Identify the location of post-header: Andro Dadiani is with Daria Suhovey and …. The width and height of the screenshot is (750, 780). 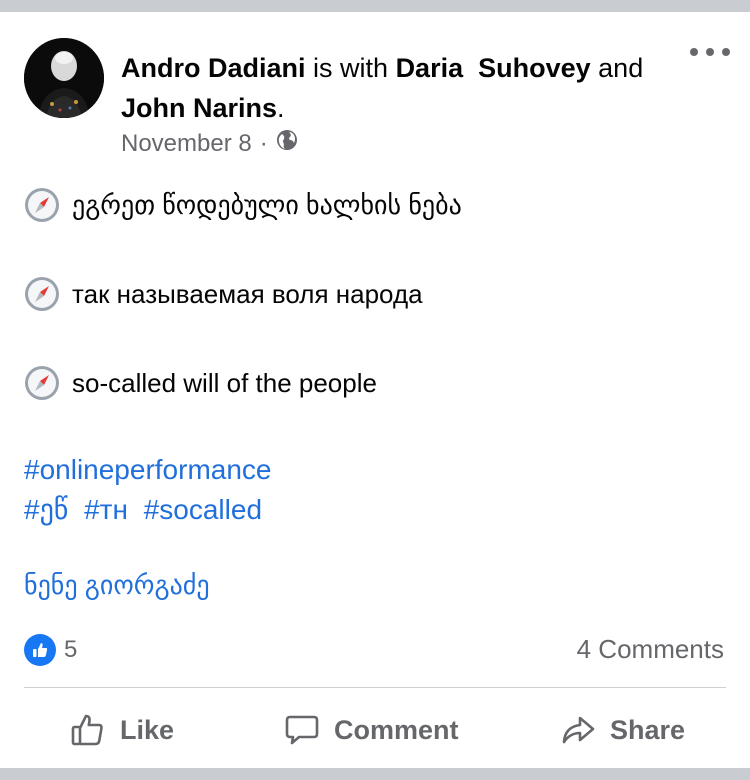
(401, 88).